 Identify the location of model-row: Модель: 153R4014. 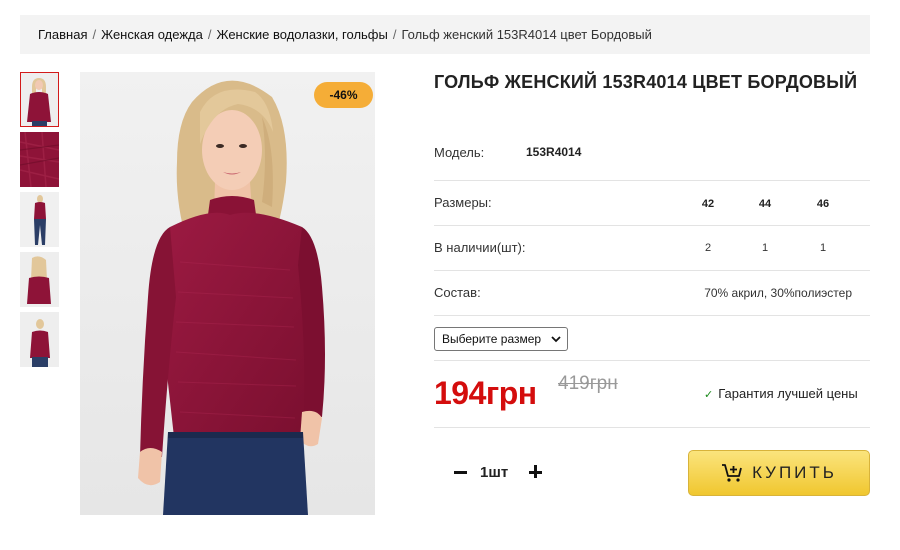
(652, 158).